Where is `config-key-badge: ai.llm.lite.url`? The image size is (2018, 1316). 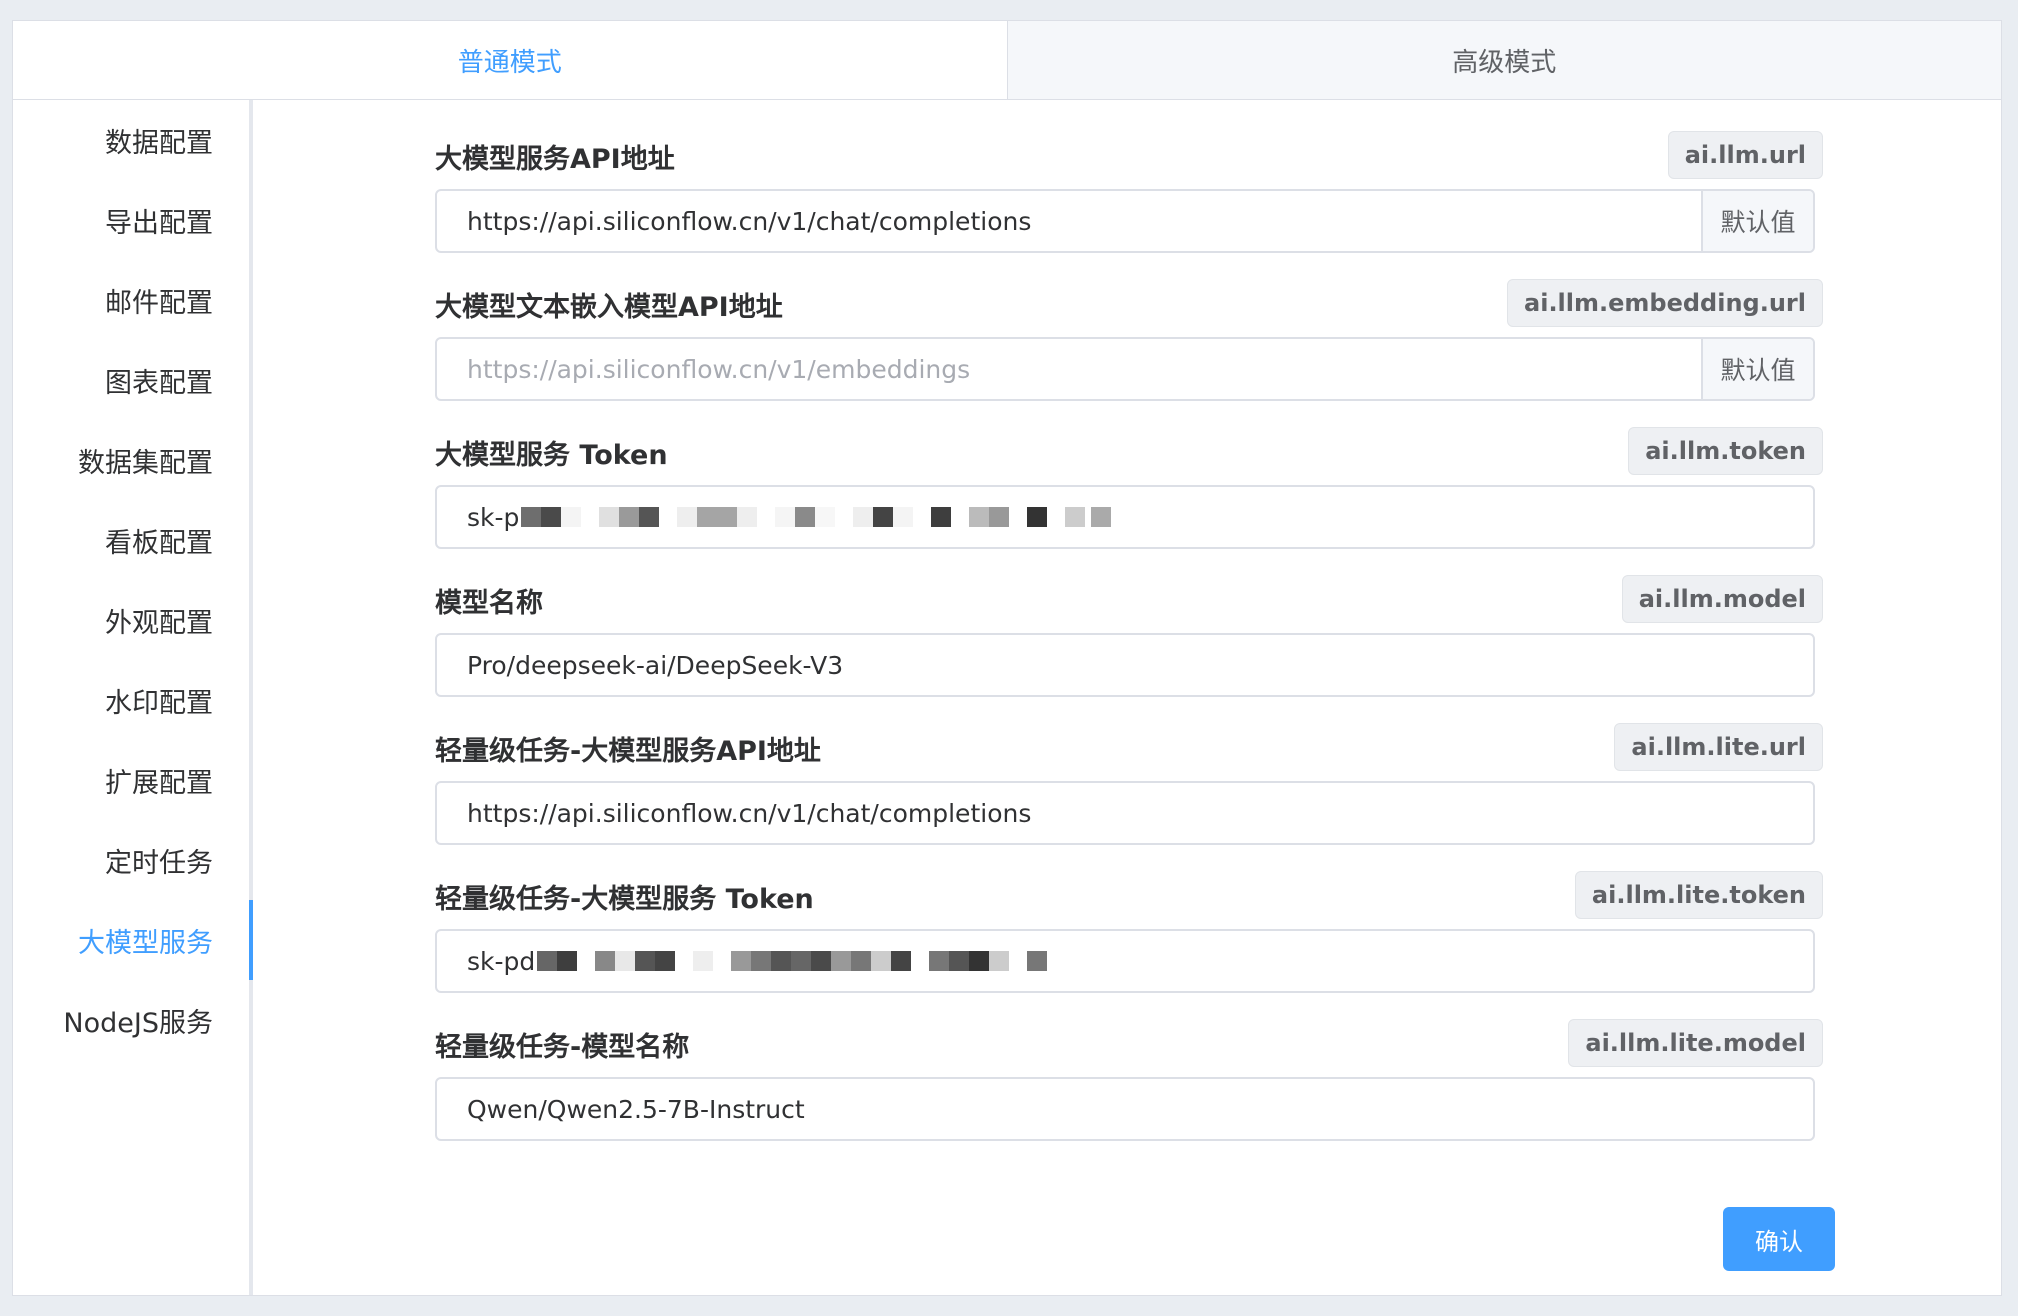 config-key-badge: ai.llm.lite.url is located at coordinates (1718, 747).